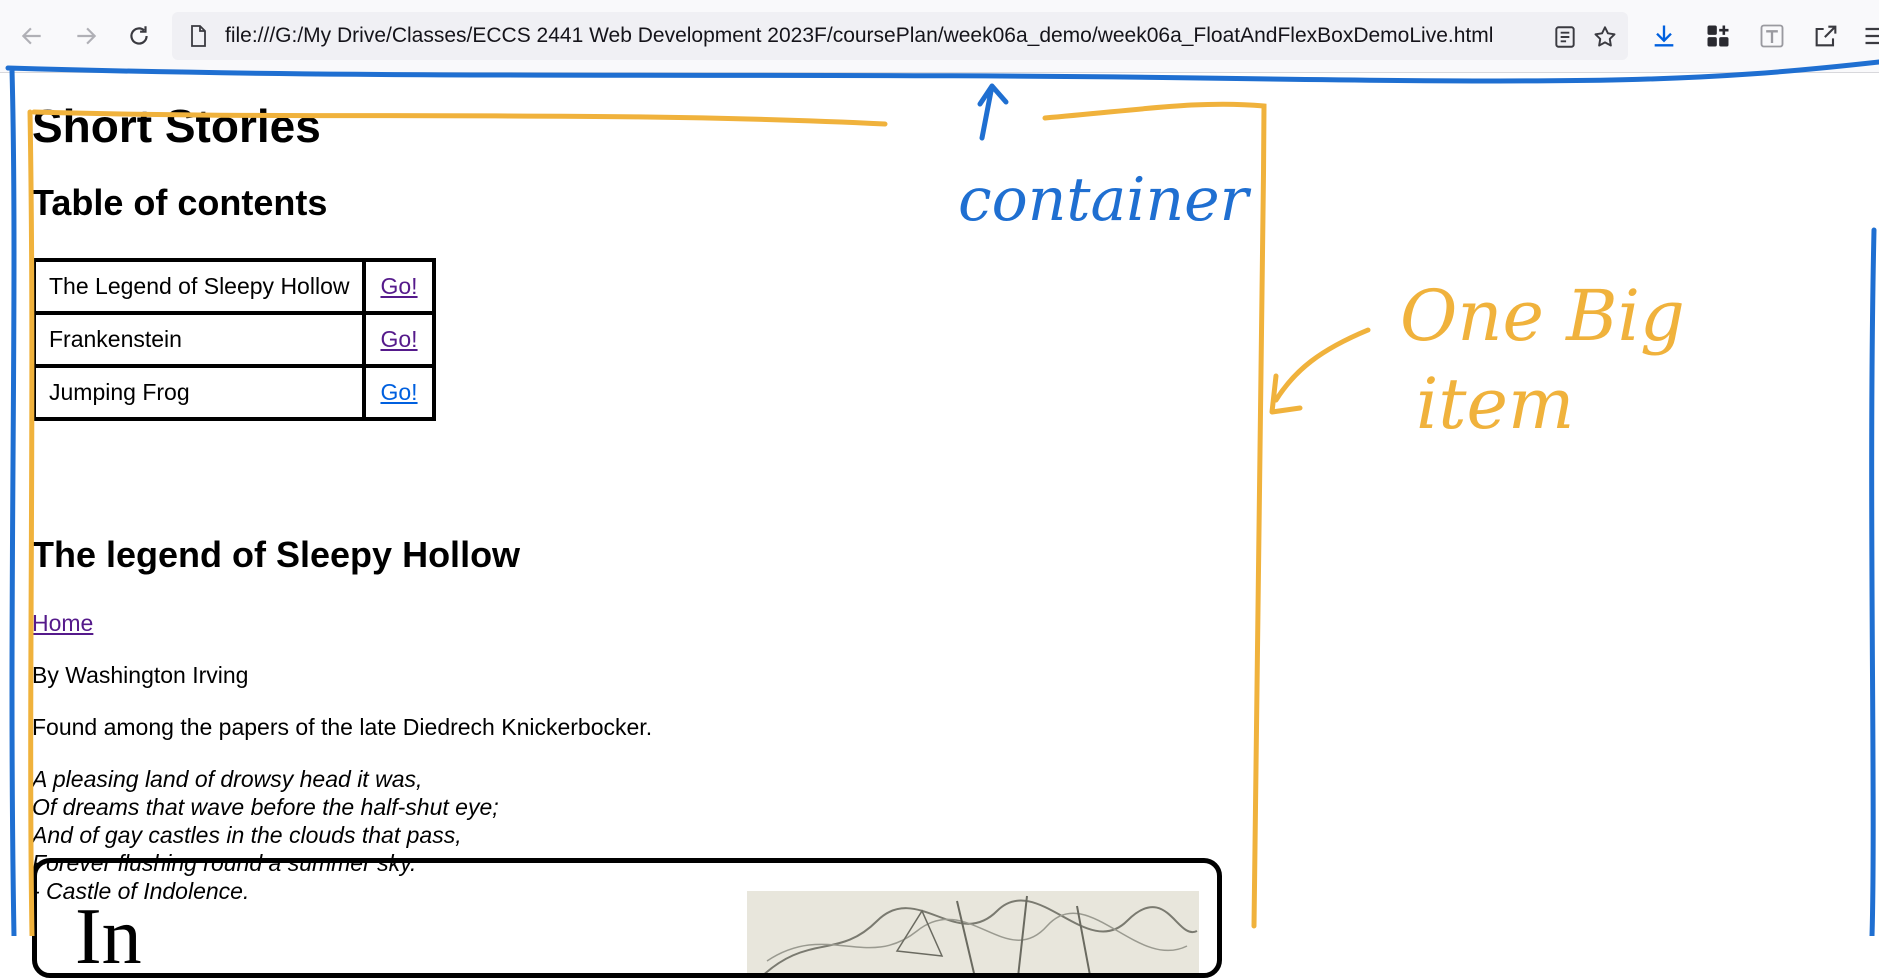  Describe the element at coordinates (62, 623) in the screenshot. I see `home-link: Home` at that location.